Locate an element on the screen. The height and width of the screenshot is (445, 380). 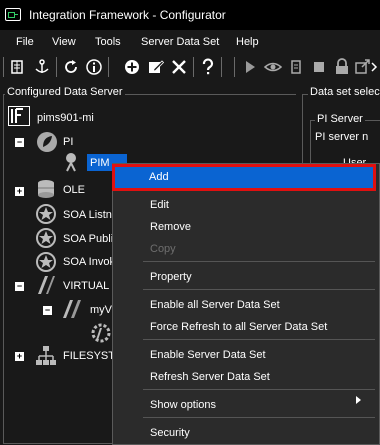
tree-node-pi-server: PIM is located at coordinates (100, 163).